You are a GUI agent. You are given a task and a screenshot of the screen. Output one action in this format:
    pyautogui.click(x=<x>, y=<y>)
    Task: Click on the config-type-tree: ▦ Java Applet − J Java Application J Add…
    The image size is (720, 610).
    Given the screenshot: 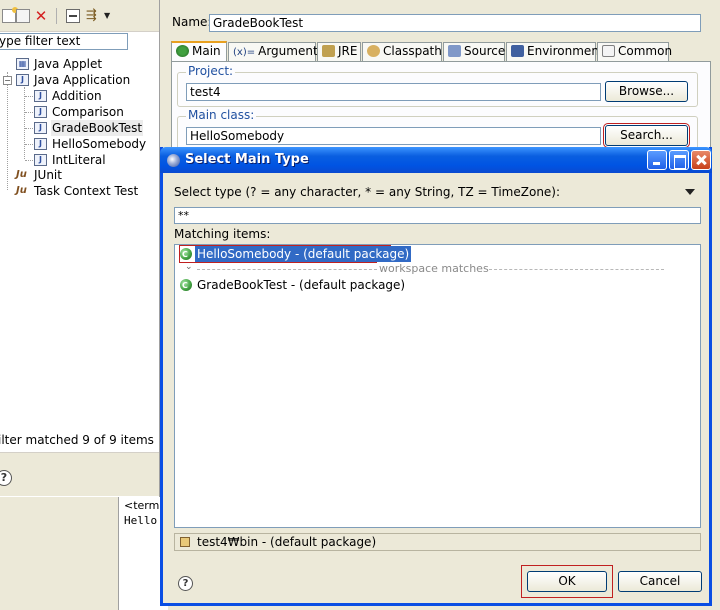 What is the action you would take?
    pyautogui.click(x=79, y=146)
    